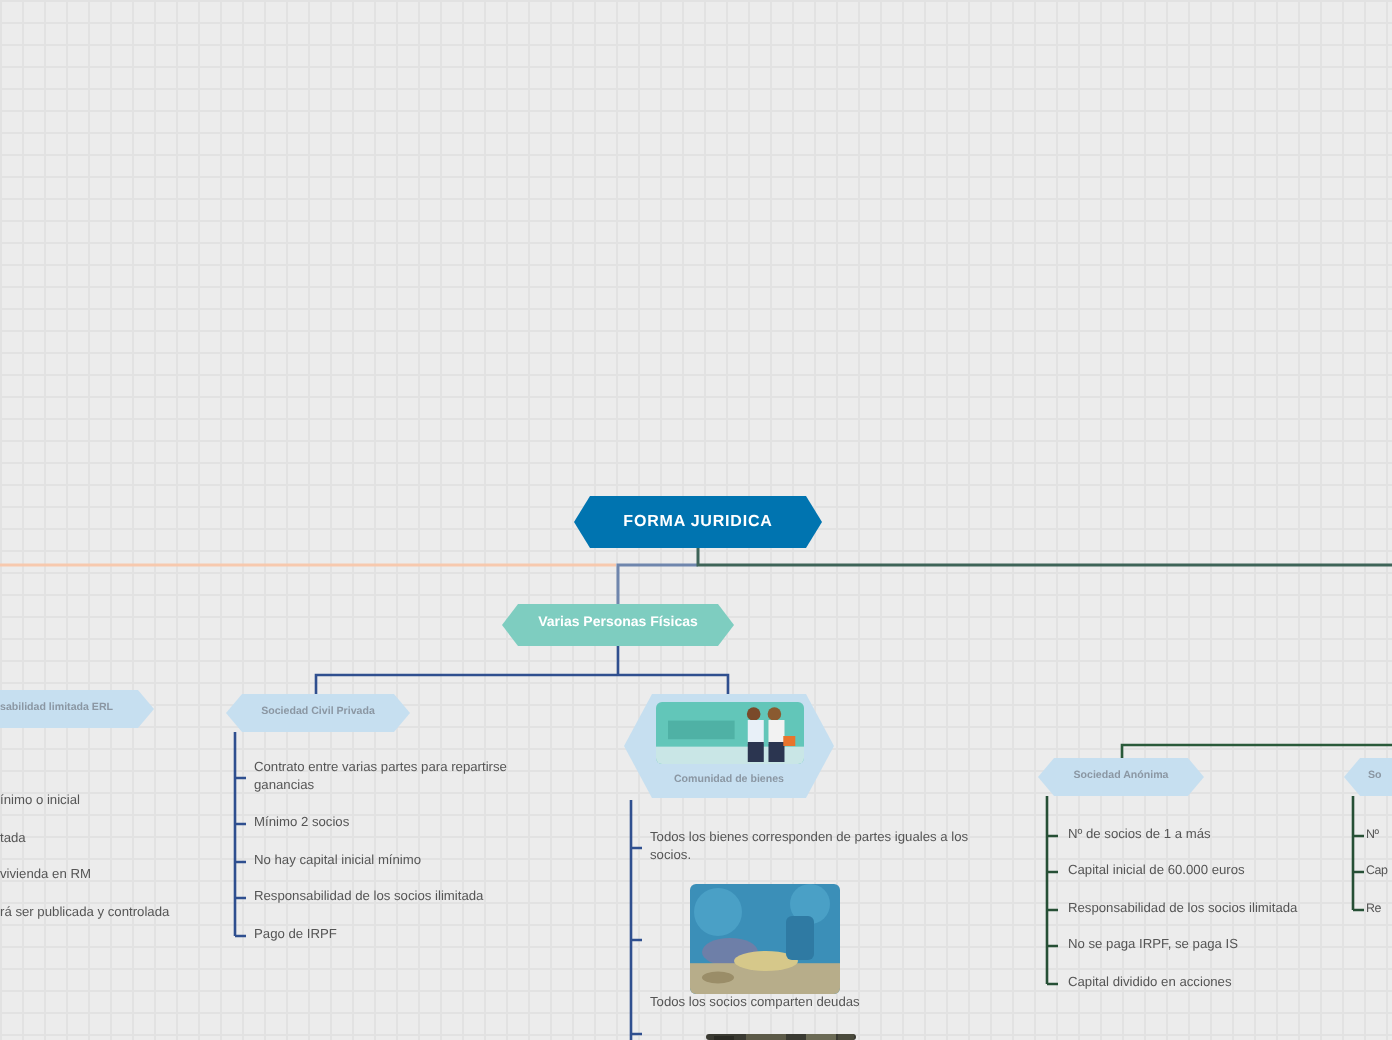 The width and height of the screenshot is (1392, 1040). What do you see at coordinates (1358, 853) in the screenshot?
I see `connector-line` at bounding box center [1358, 853].